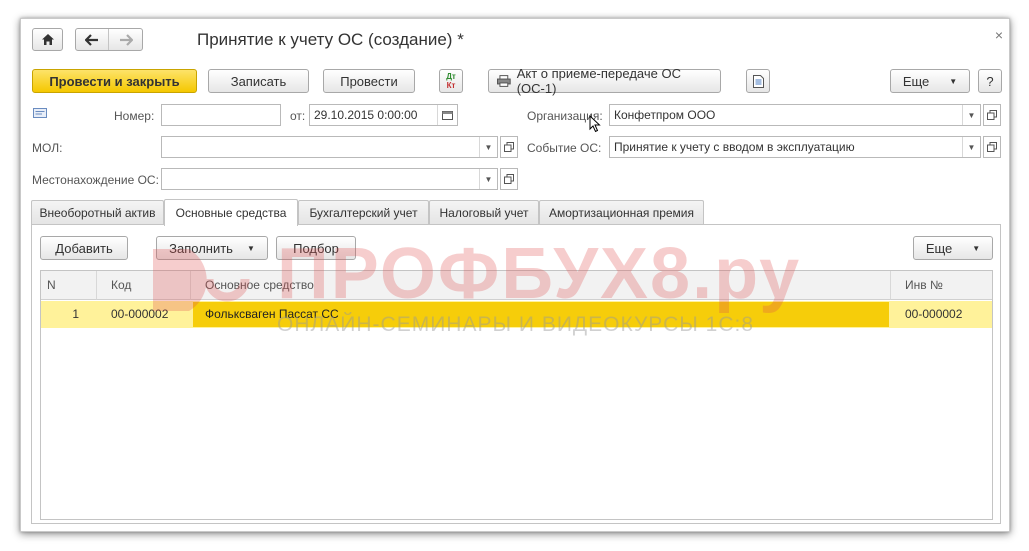  What do you see at coordinates (329, 179) in the screenshot?
I see `location-field: ▼` at bounding box center [329, 179].